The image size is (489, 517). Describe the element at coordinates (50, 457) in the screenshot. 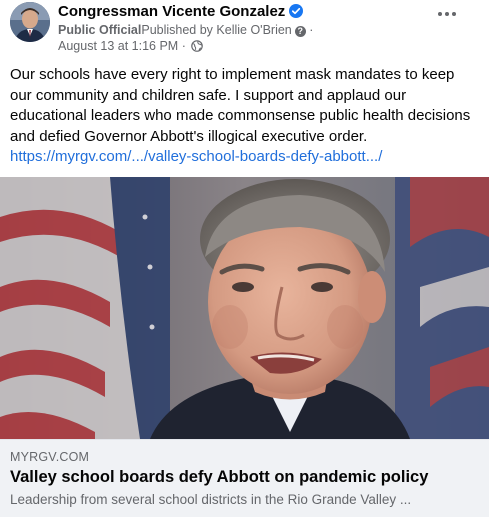

I see `preview-domain: MYRGV.COM` at that location.